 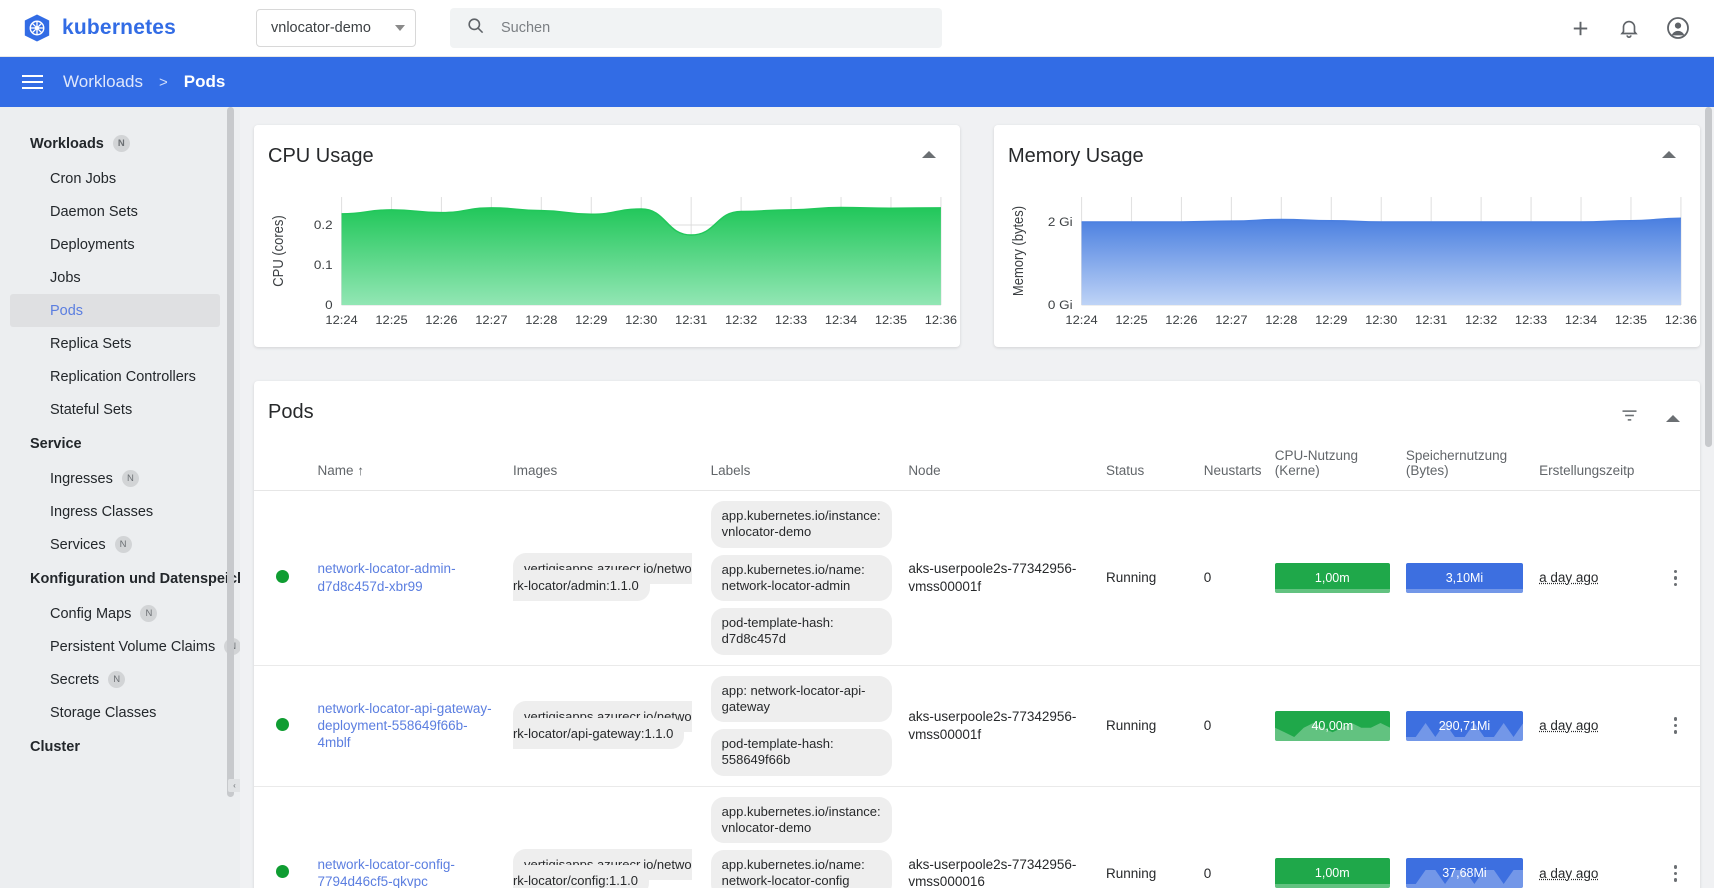 I want to click on sidebar-item-label: Stateful Sets, so click(x=91, y=409).